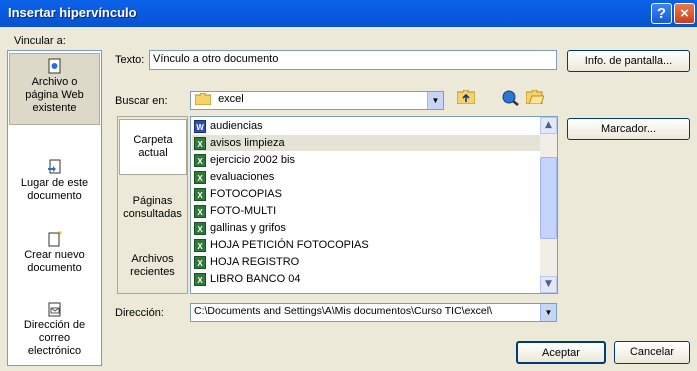  Describe the element at coordinates (54, 95) in the screenshot. I see `link-existing-line2: página Web` at that location.